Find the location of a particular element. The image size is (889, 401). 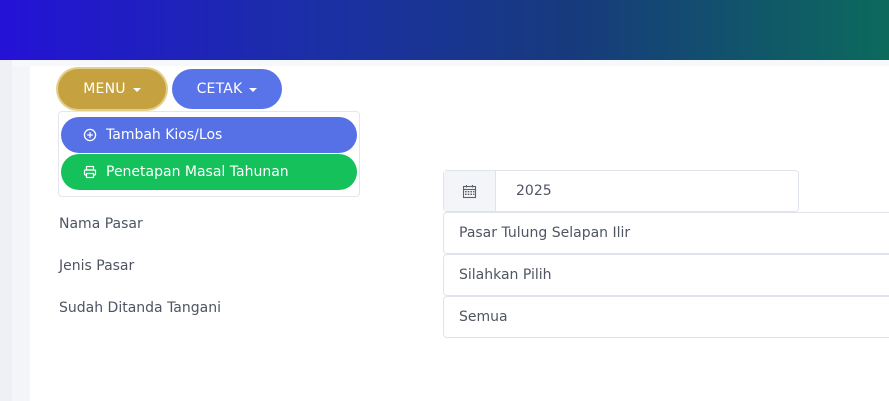

cetak-button: CETAK is located at coordinates (227, 89).